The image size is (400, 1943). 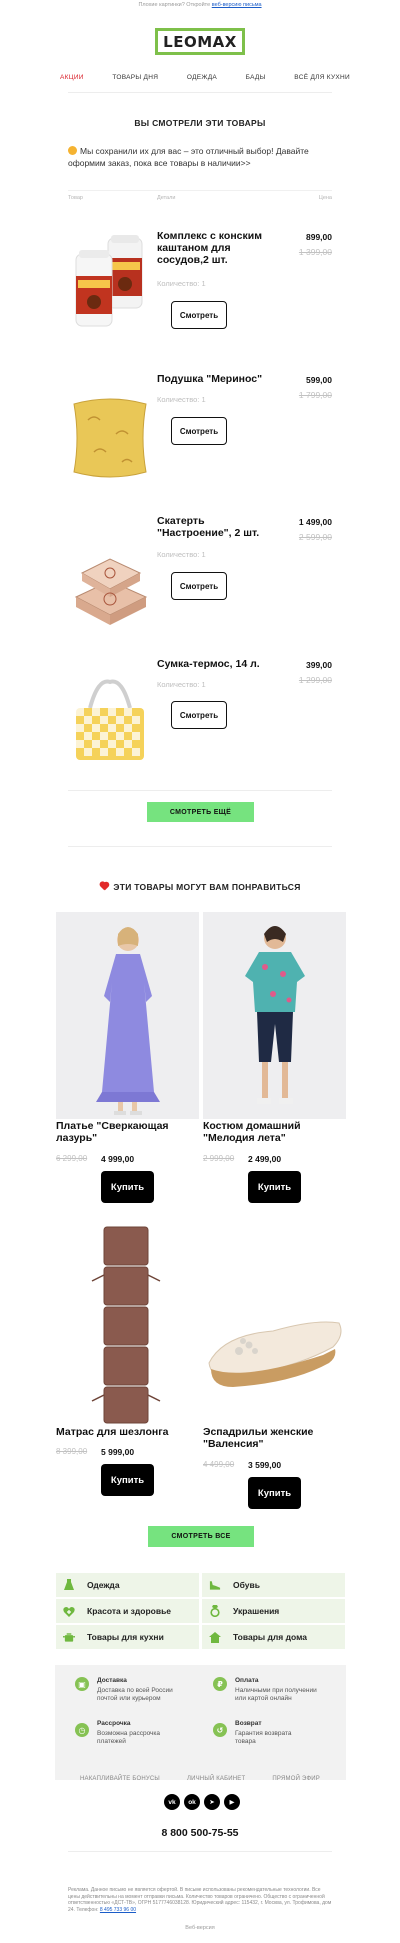 I want to click on product-price: 3 599,00, so click(x=265, y=1465).